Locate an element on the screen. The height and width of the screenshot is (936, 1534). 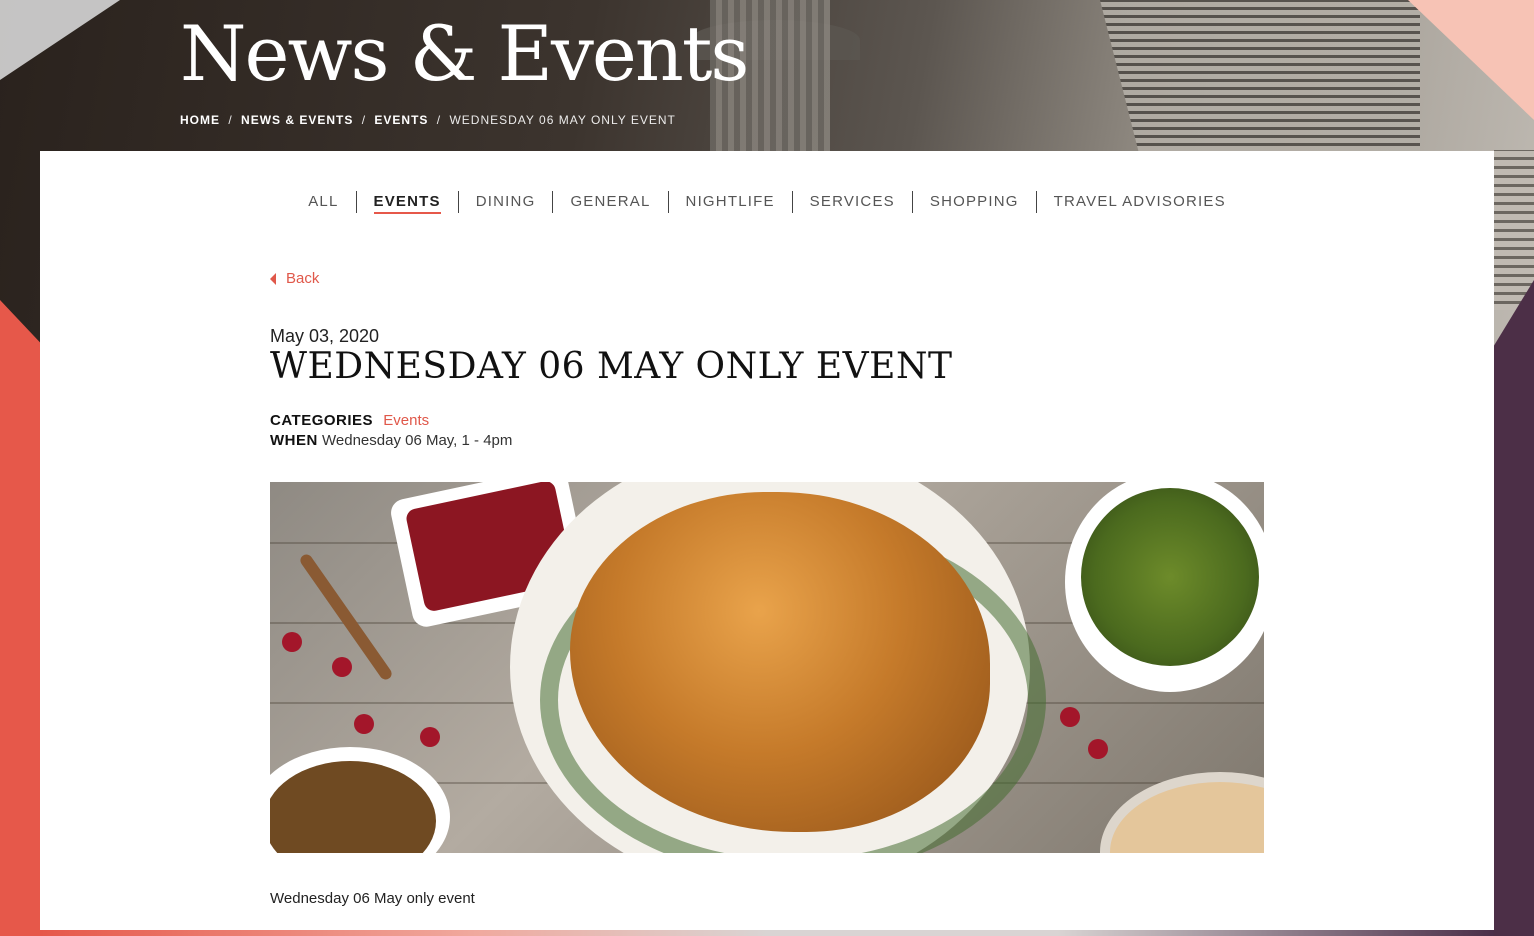
tab-label: TRAVEL ADVISORIES is located at coordinates (1139, 201).